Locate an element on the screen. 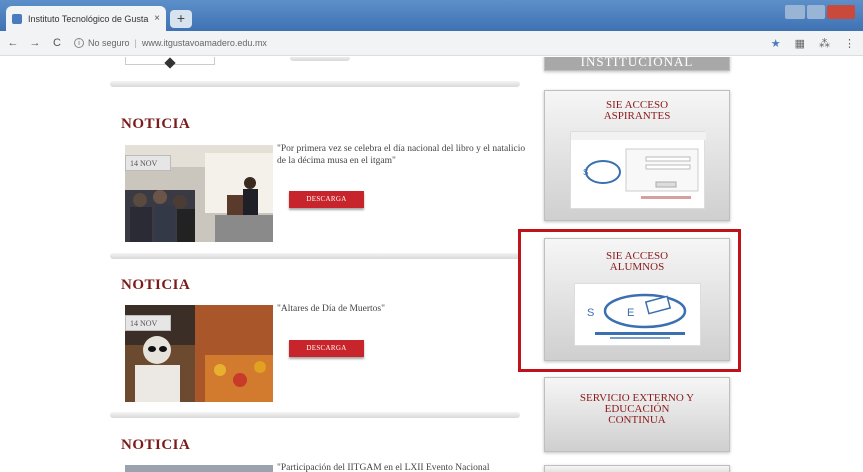 The height and width of the screenshot is (472, 863). minimize-button is located at coordinates (795, 12).